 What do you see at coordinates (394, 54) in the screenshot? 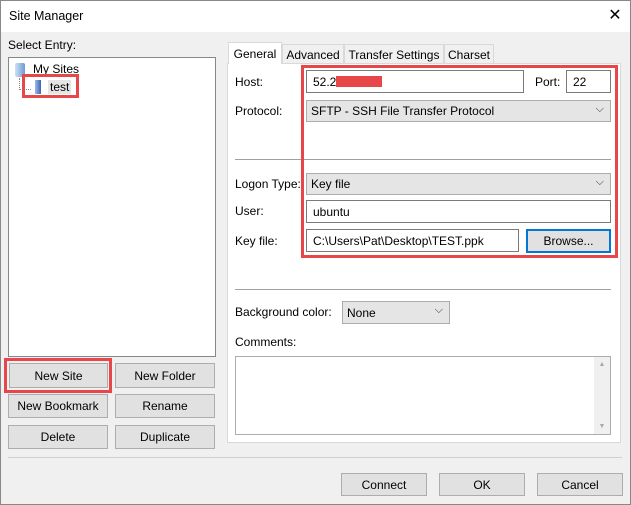
I see `tab-transfer-settings: Transfer Settings` at bounding box center [394, 54].